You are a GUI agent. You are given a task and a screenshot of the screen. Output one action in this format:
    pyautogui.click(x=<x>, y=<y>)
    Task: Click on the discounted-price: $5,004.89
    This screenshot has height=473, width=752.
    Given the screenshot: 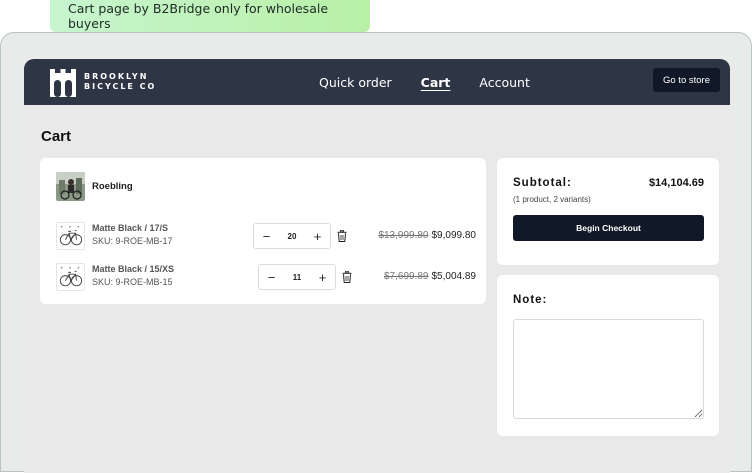 What is the action you would take?
    pyautogui.click(x=454, y=276)
    